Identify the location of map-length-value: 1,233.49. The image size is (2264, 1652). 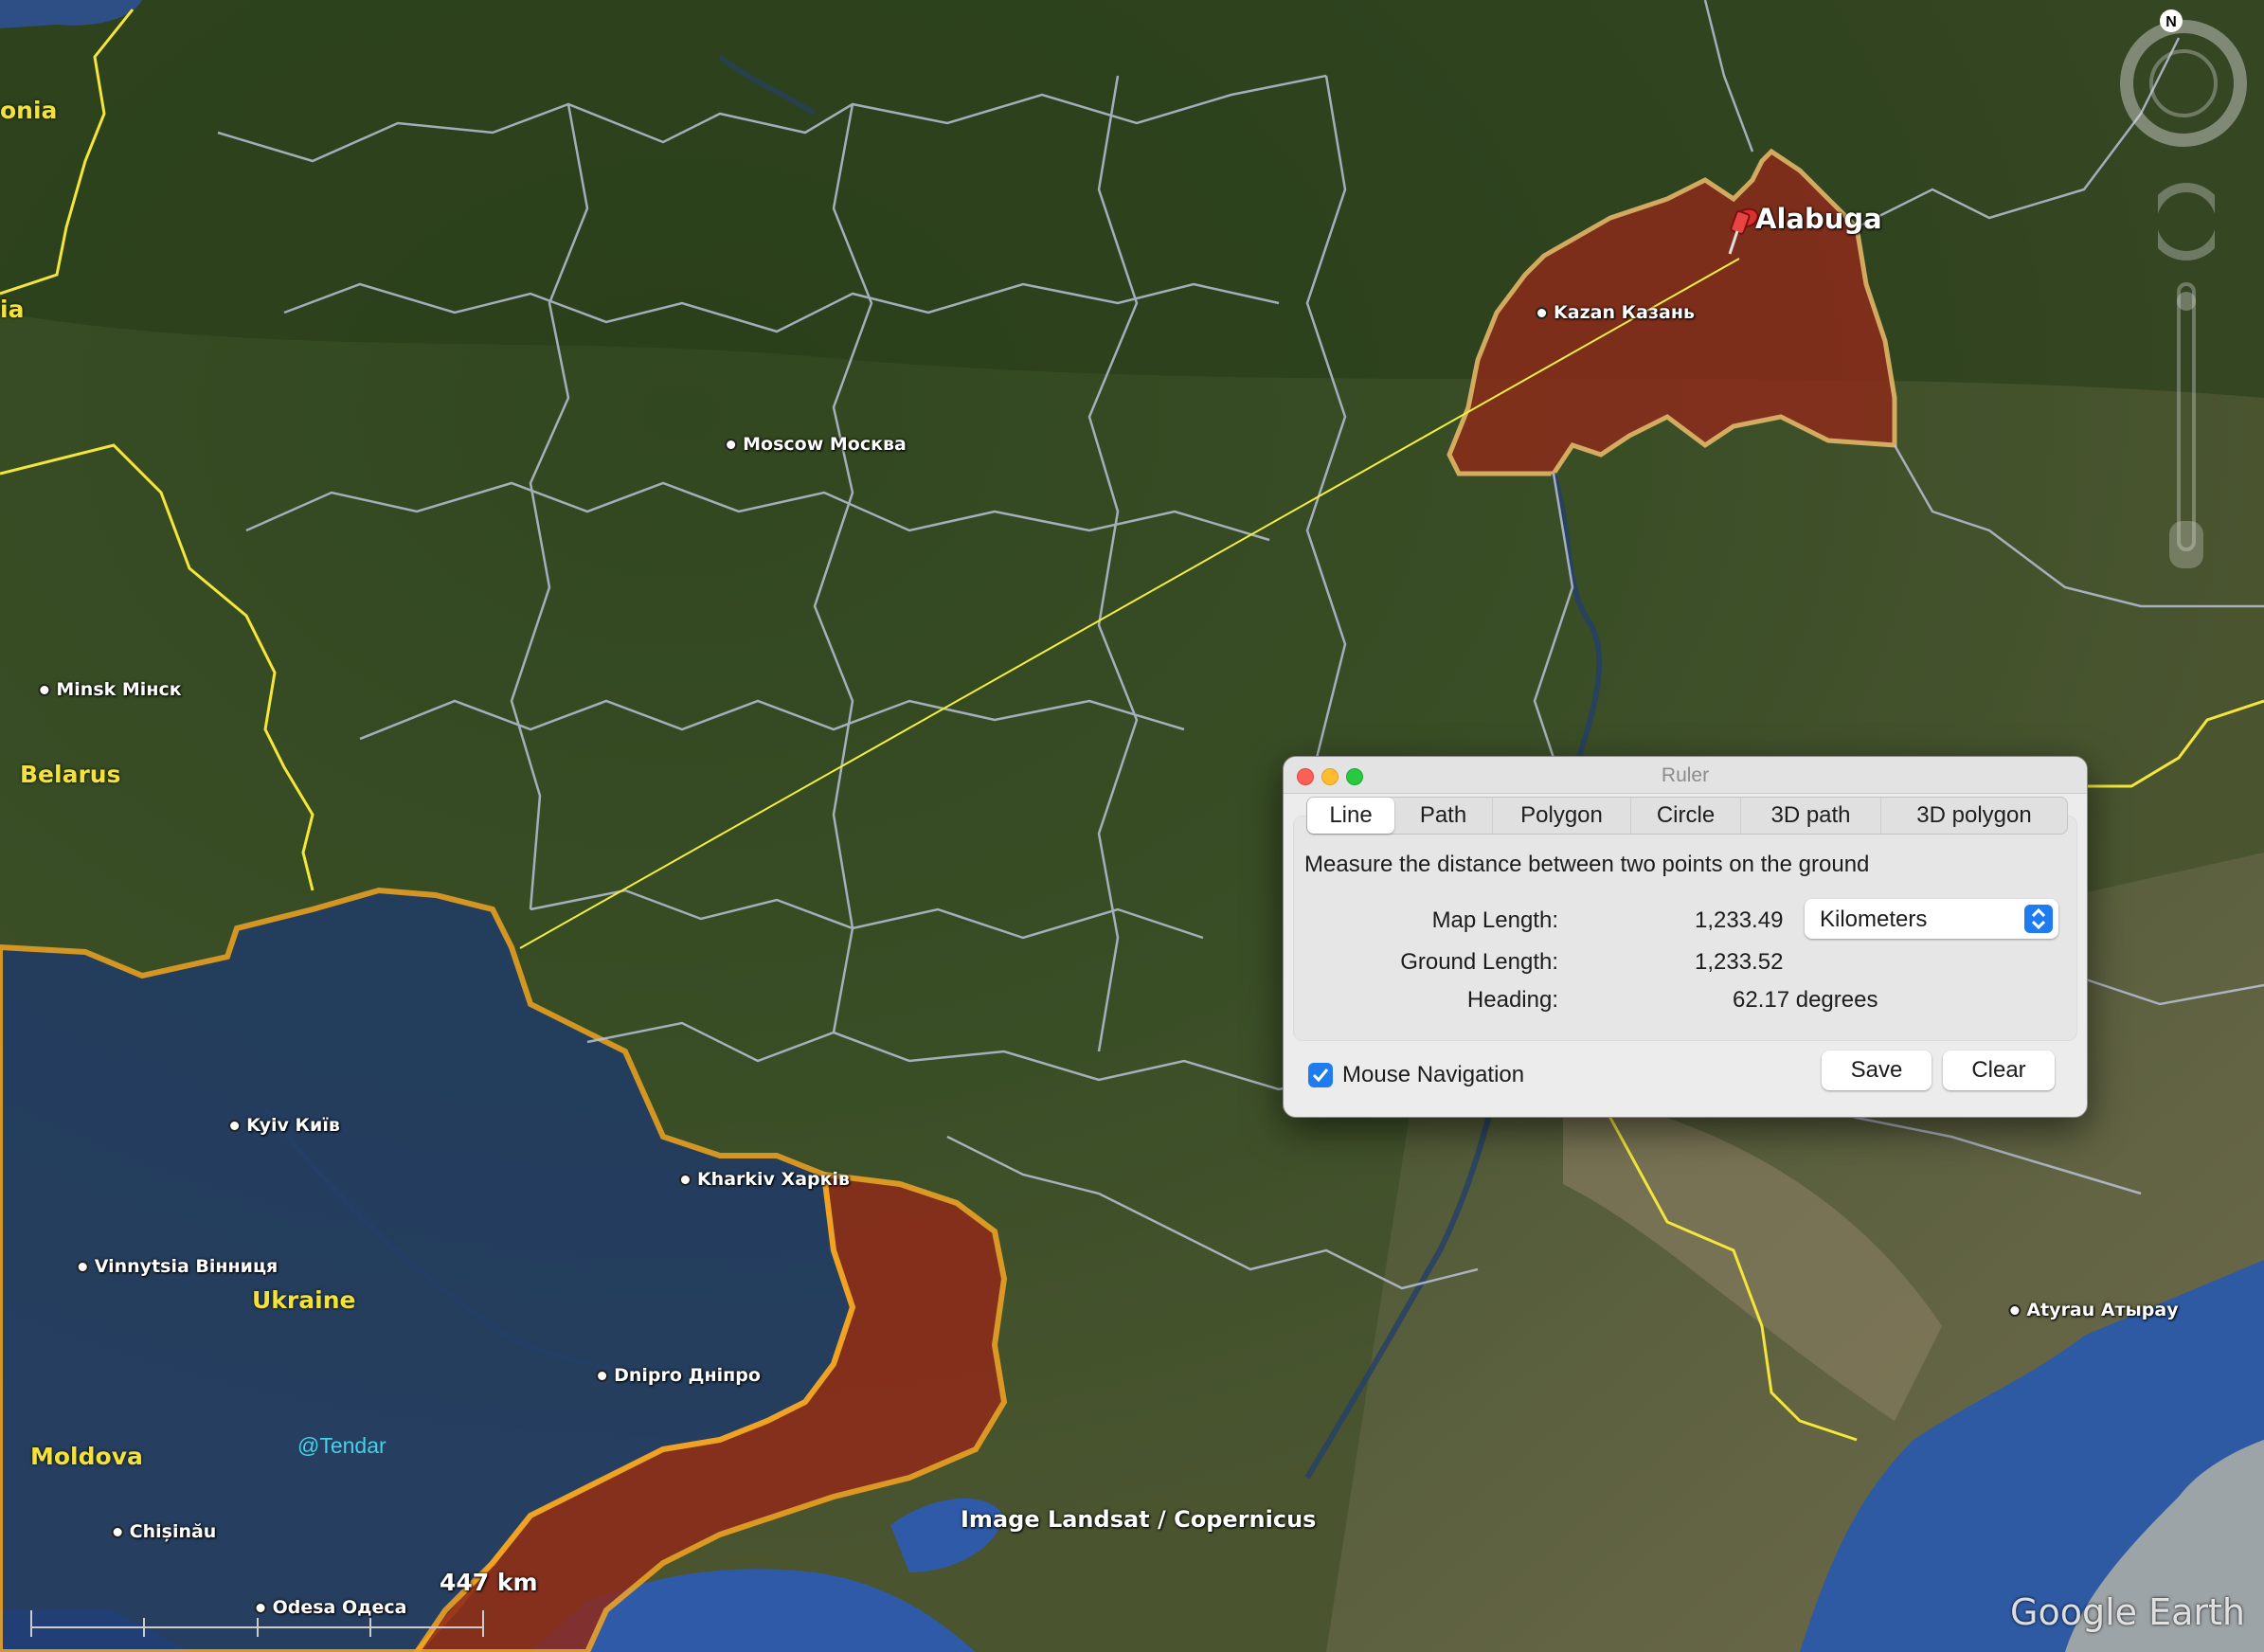
(1739, 920).